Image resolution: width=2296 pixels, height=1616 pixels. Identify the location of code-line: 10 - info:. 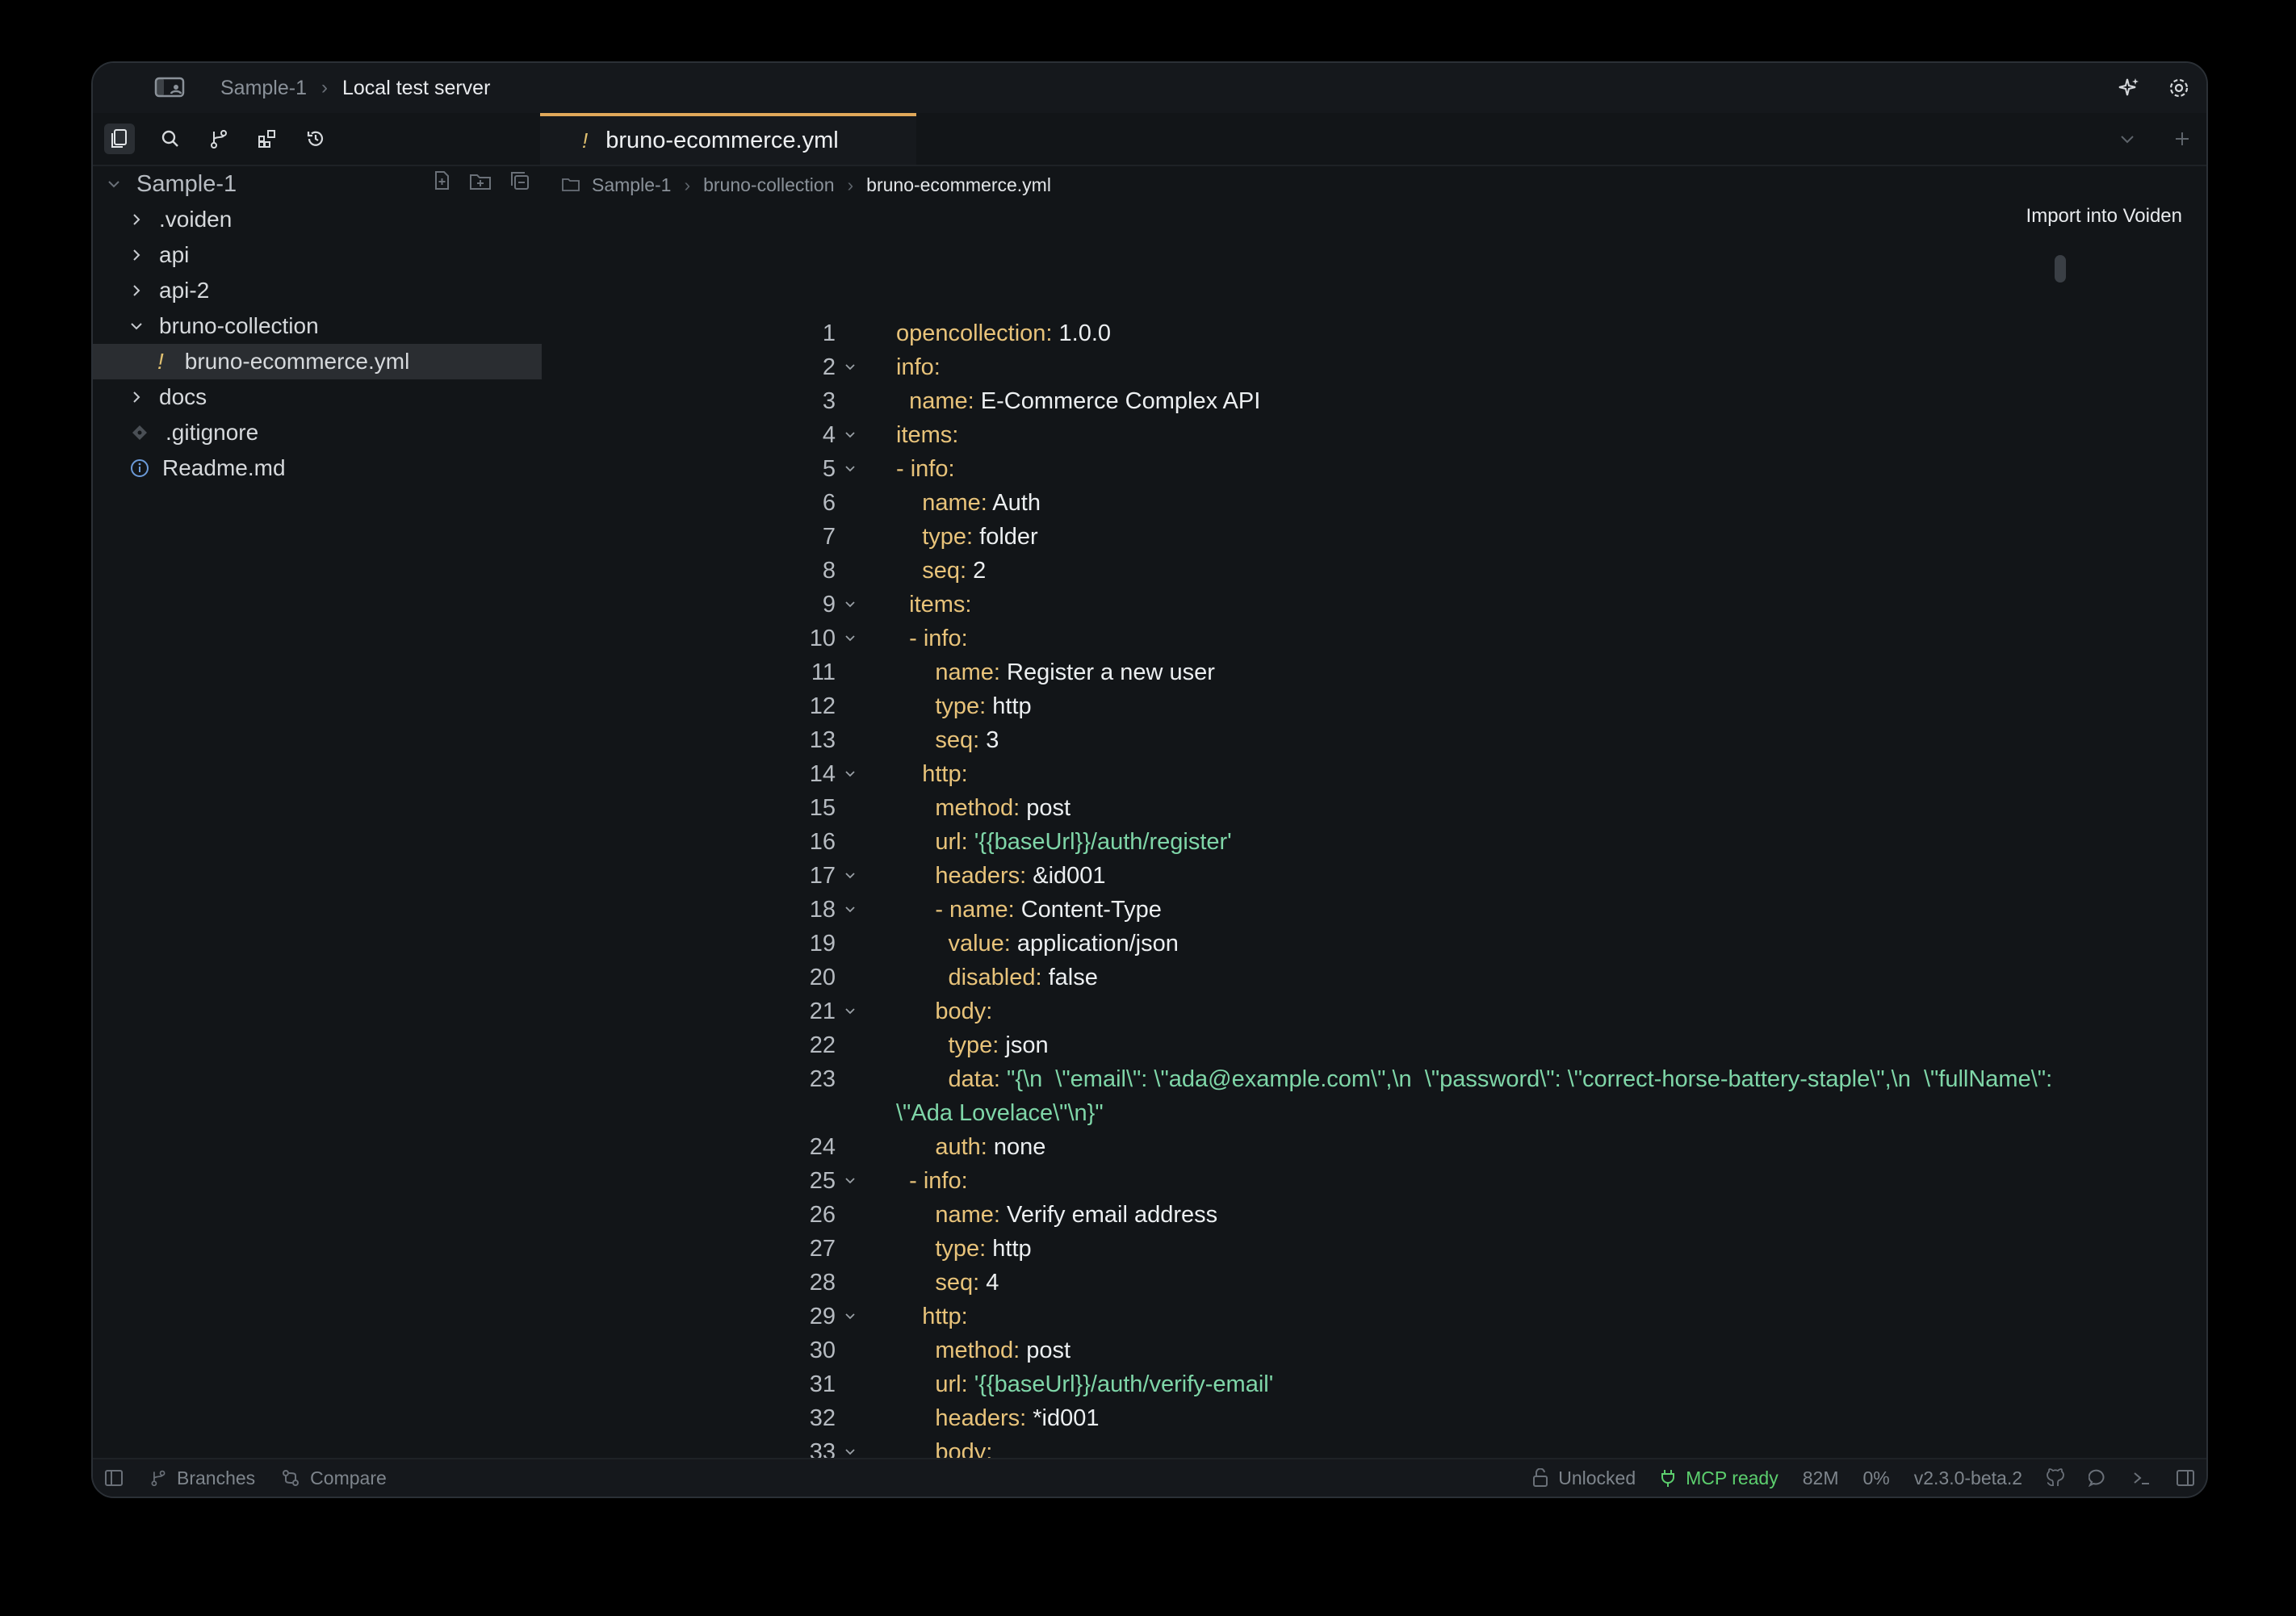
(1375, 638).